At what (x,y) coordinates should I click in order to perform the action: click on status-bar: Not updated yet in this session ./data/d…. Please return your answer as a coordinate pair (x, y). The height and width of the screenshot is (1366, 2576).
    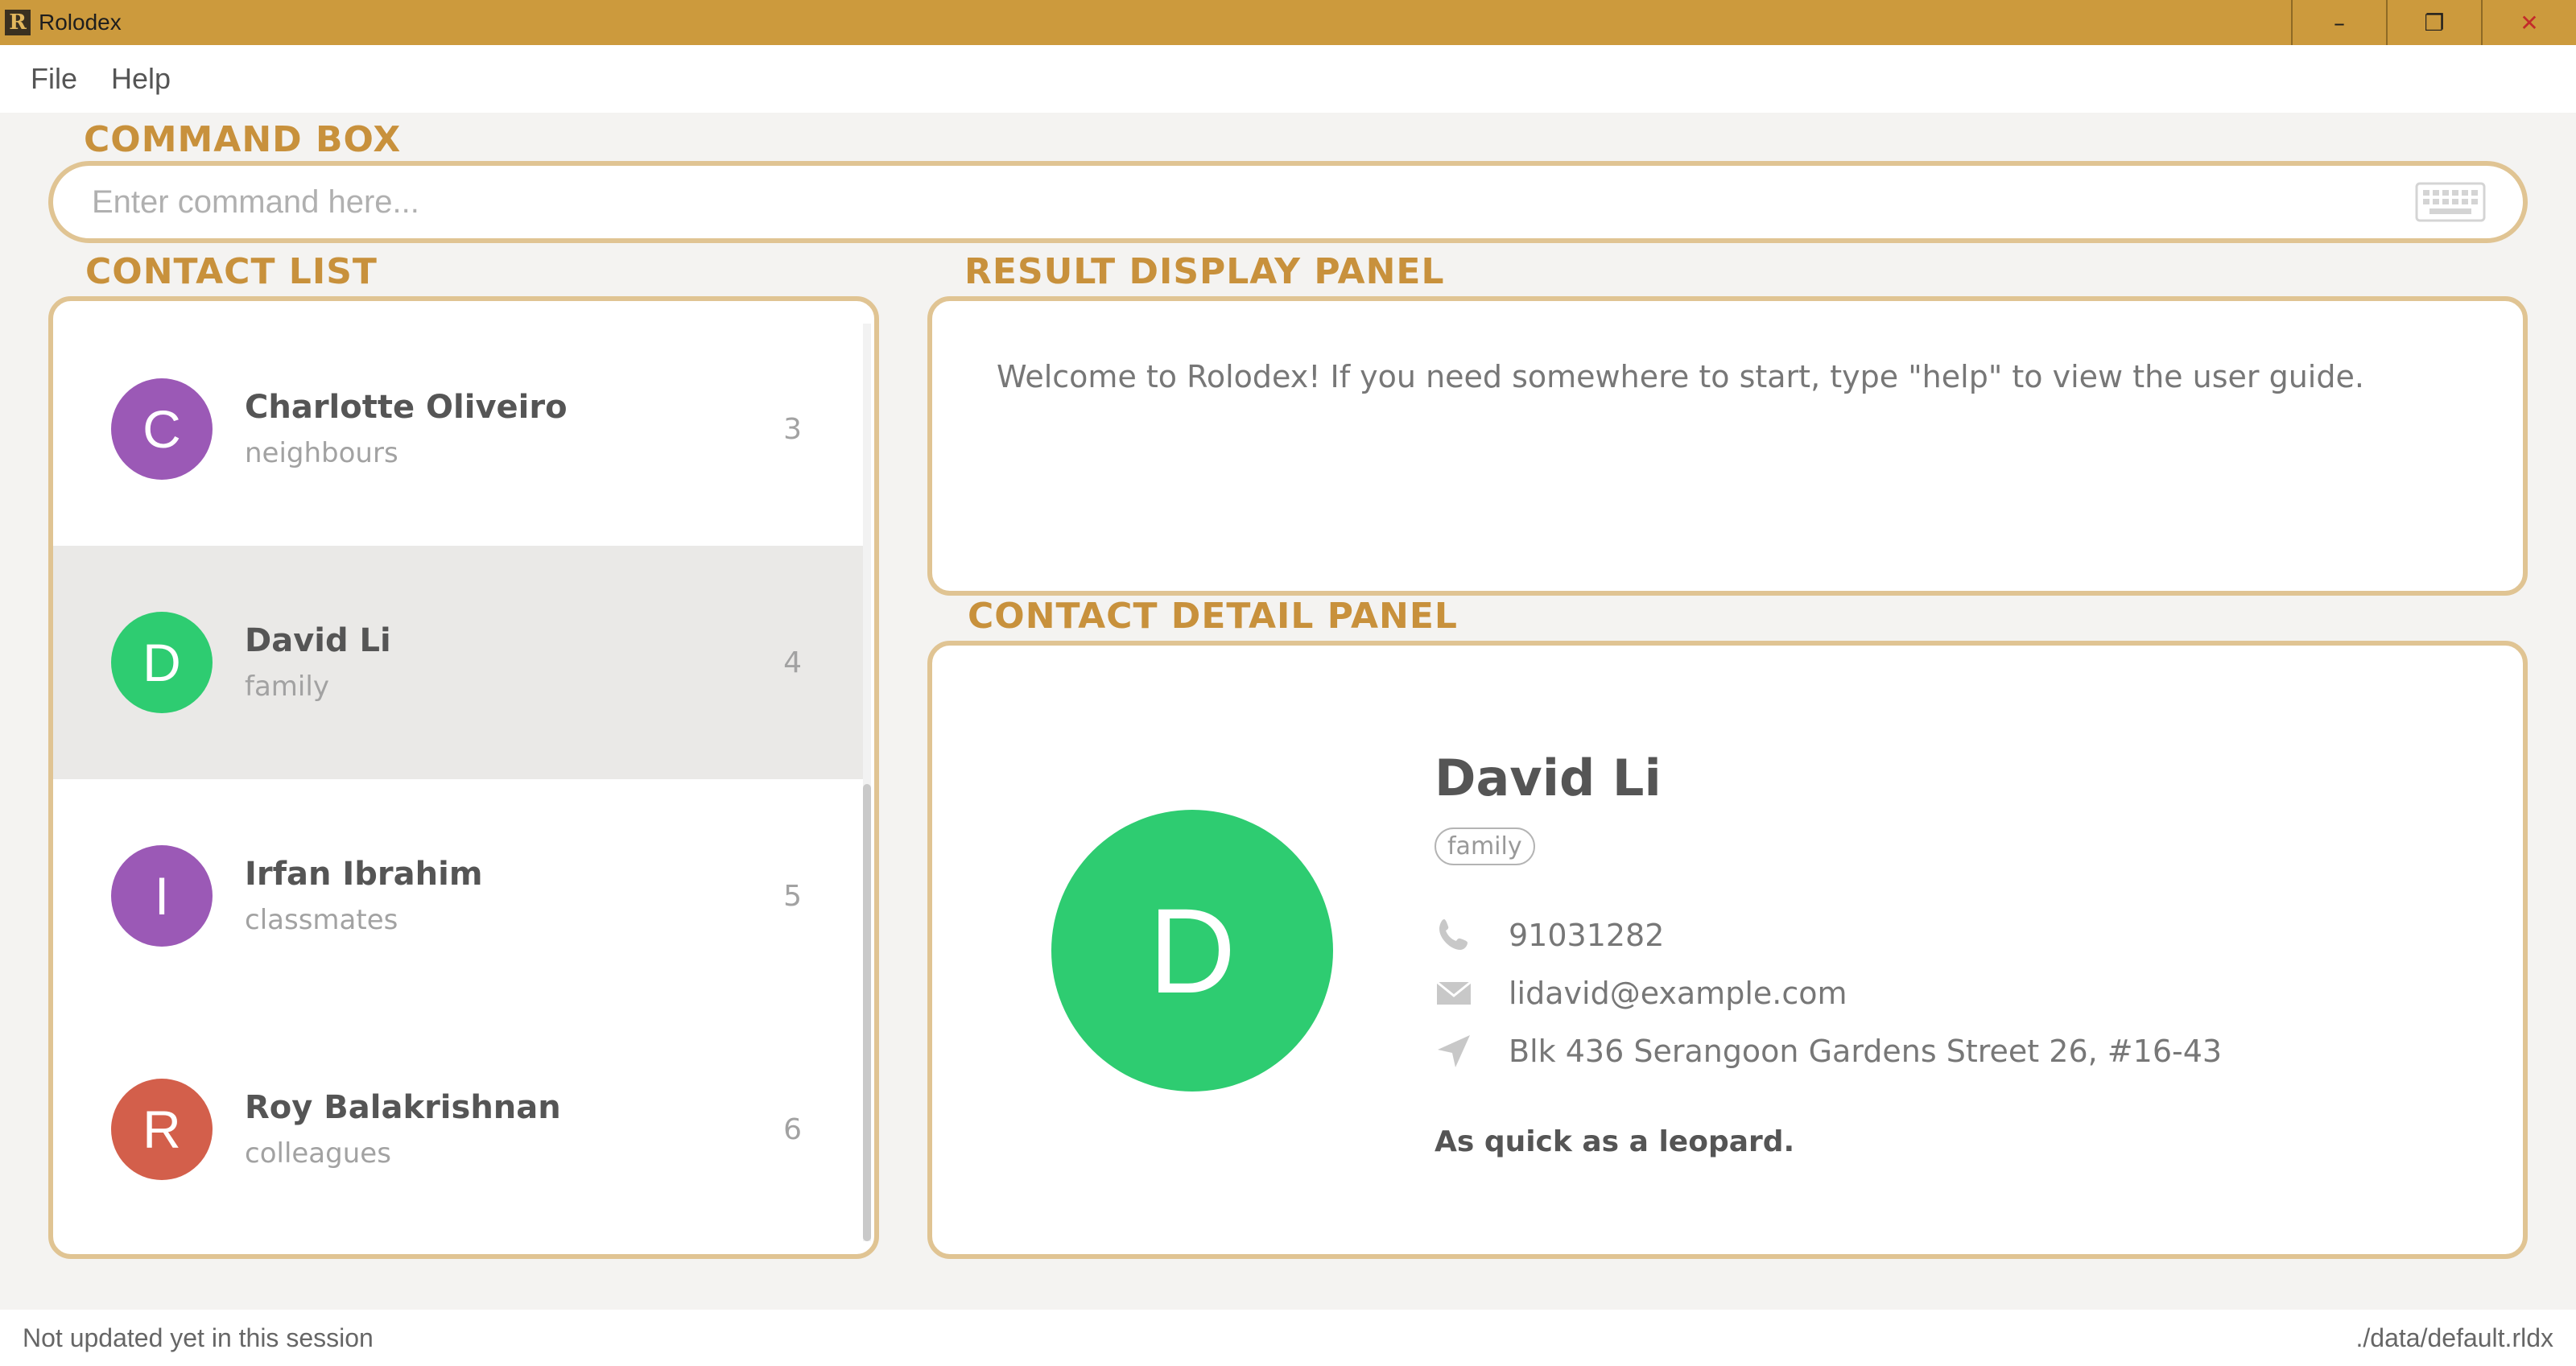
    Looking at the image, I should click on (1288, 1338).